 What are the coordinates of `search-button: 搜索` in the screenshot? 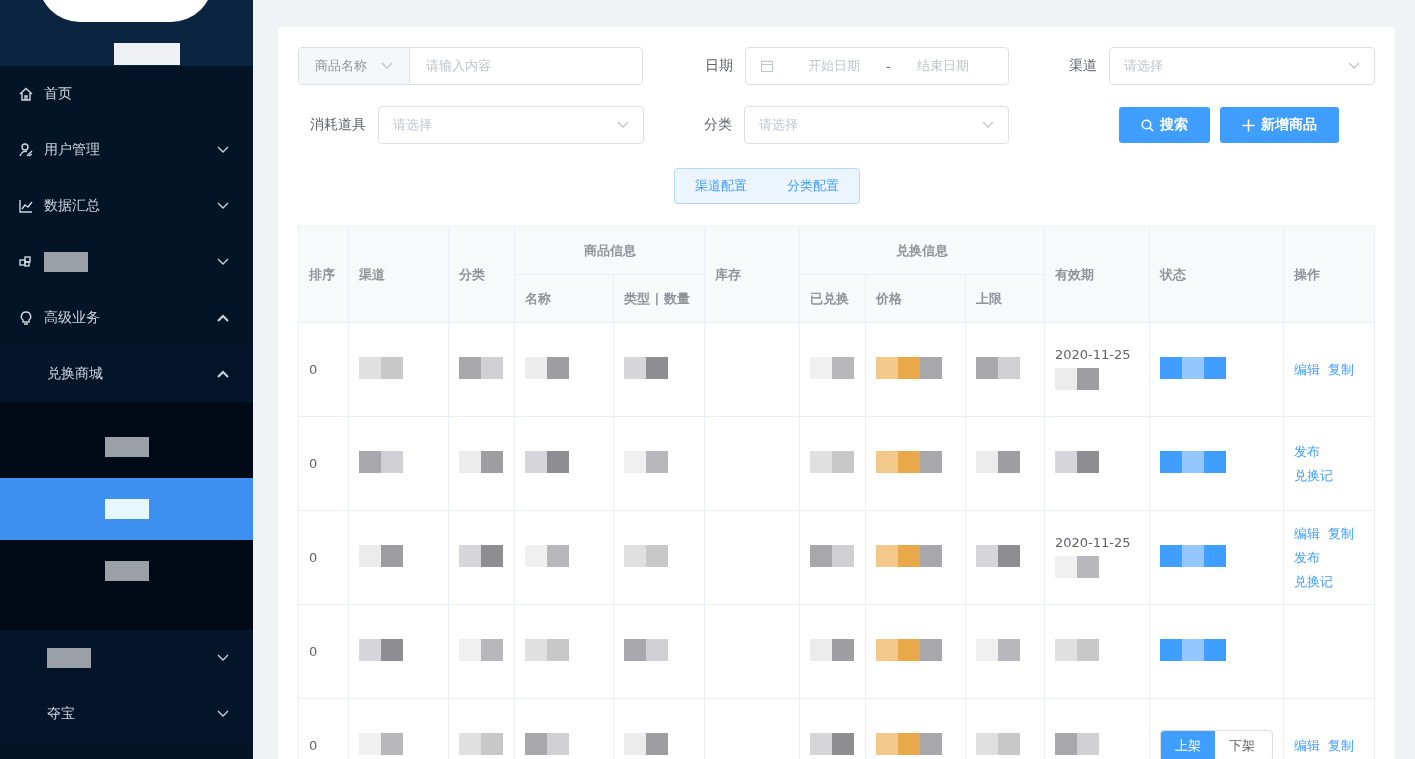 It's located at (1164, 125).